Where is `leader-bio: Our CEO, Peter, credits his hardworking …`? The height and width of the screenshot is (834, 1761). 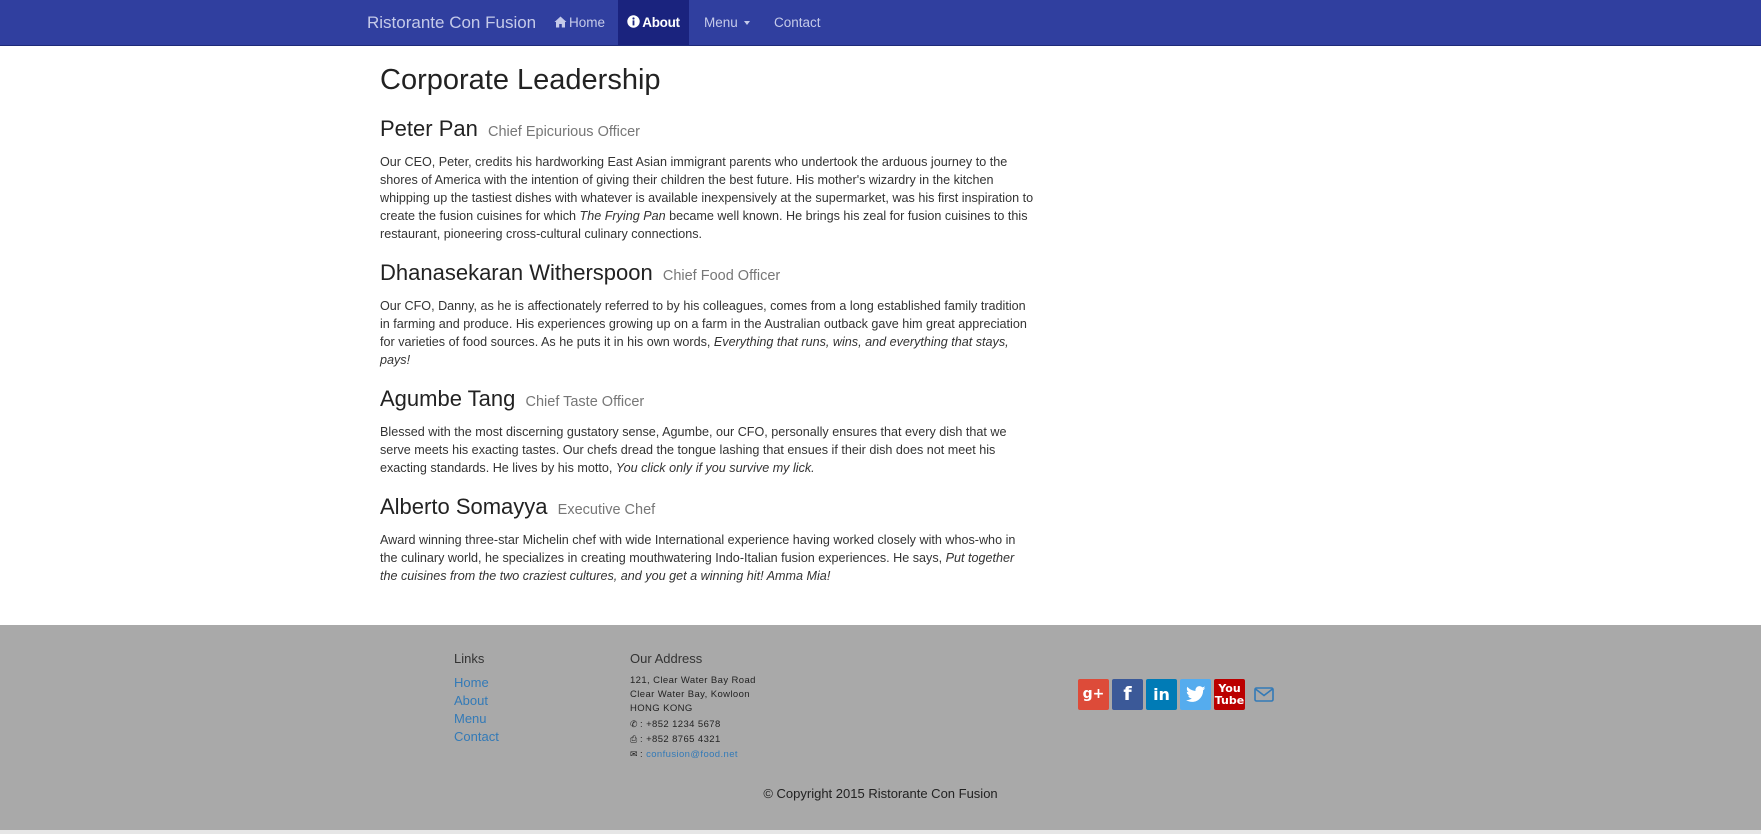 leader-bio: Our CEO, Peter, credits his hardworking … is located at coordinates (707, 198).